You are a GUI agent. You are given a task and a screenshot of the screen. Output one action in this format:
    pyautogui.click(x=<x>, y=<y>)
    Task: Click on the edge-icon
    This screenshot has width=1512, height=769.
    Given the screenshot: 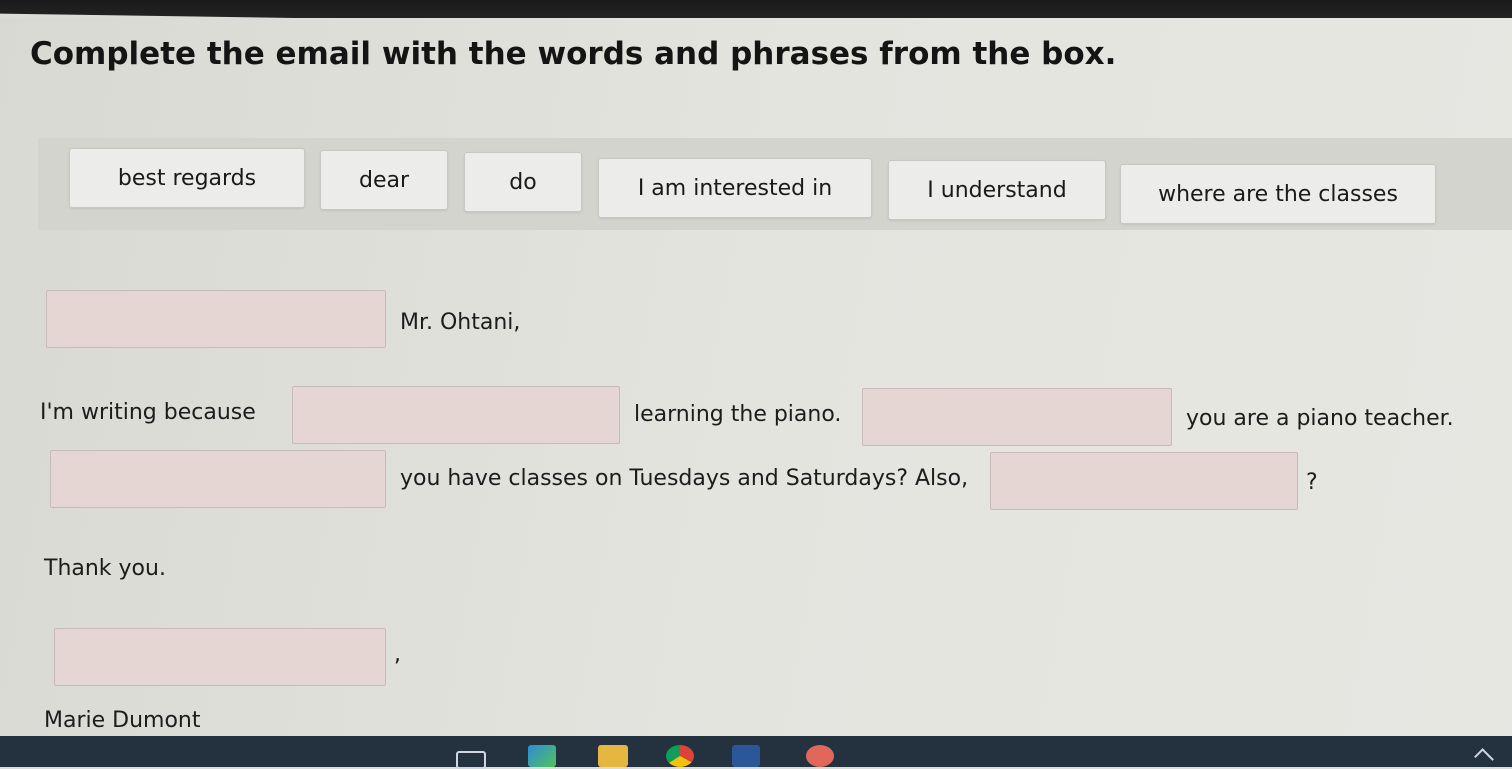 What is the action you would take?
    pyautogui.click(x=542, y=756)
    